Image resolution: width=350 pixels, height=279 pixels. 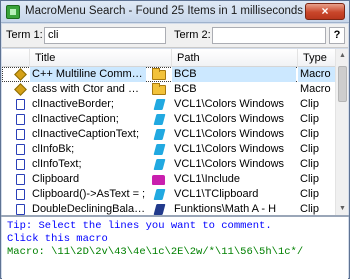 I want to click on item-title: clInfoBk;, so click(x=53, y=149).